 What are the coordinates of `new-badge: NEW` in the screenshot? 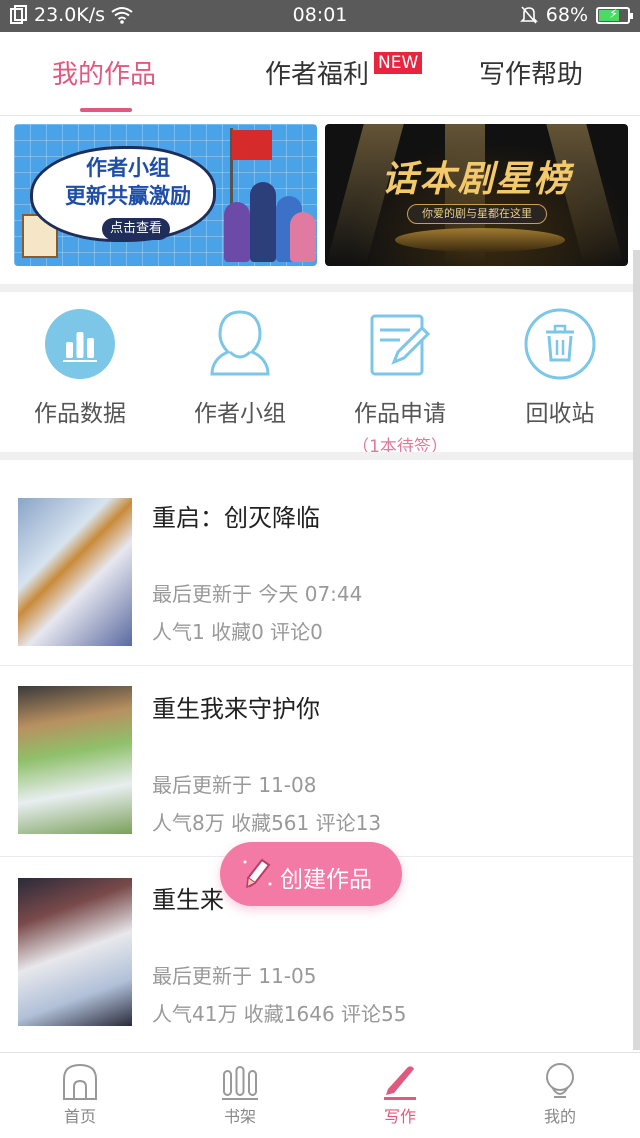 It's located at (398, 63).